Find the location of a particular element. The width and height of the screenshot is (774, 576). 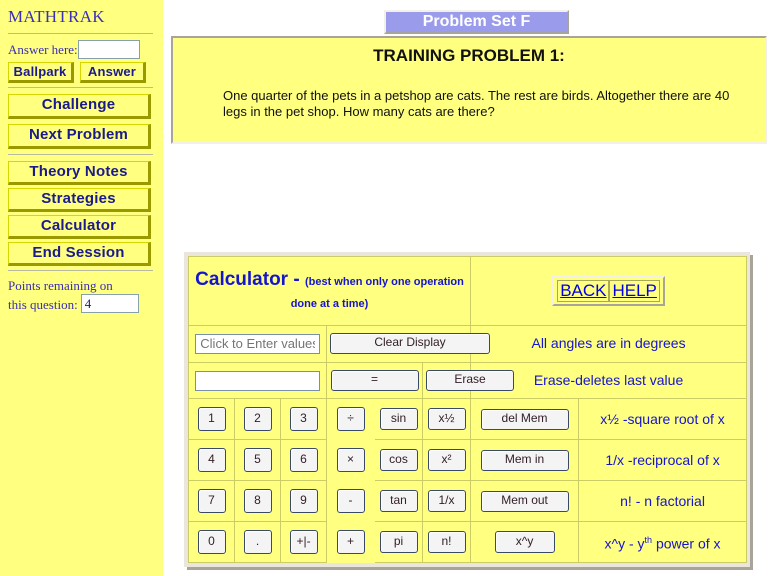

power-button: x^y is located at coordinates (524, 542).